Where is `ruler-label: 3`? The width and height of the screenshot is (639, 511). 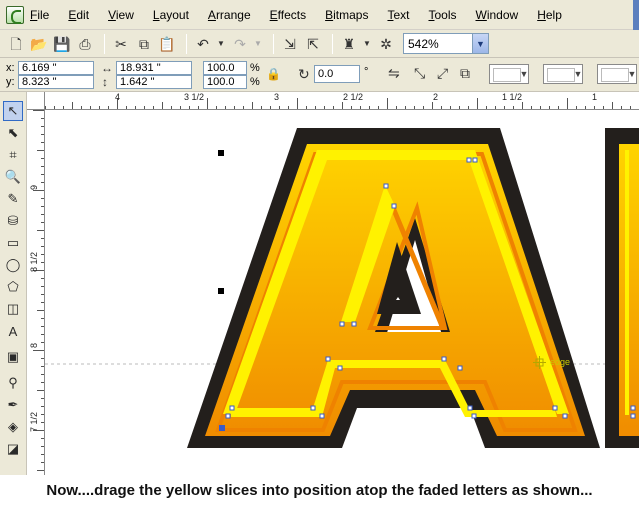 ruler-label: 3 is located at coordinates (277, 97).